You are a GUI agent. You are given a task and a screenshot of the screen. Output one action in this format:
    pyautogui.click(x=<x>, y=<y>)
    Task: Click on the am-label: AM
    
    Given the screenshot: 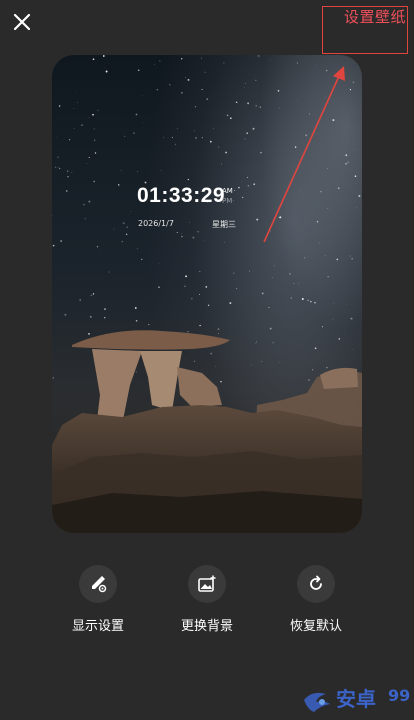 What is the action you would take?
    pyautogui.click(x=227, y=191)
    